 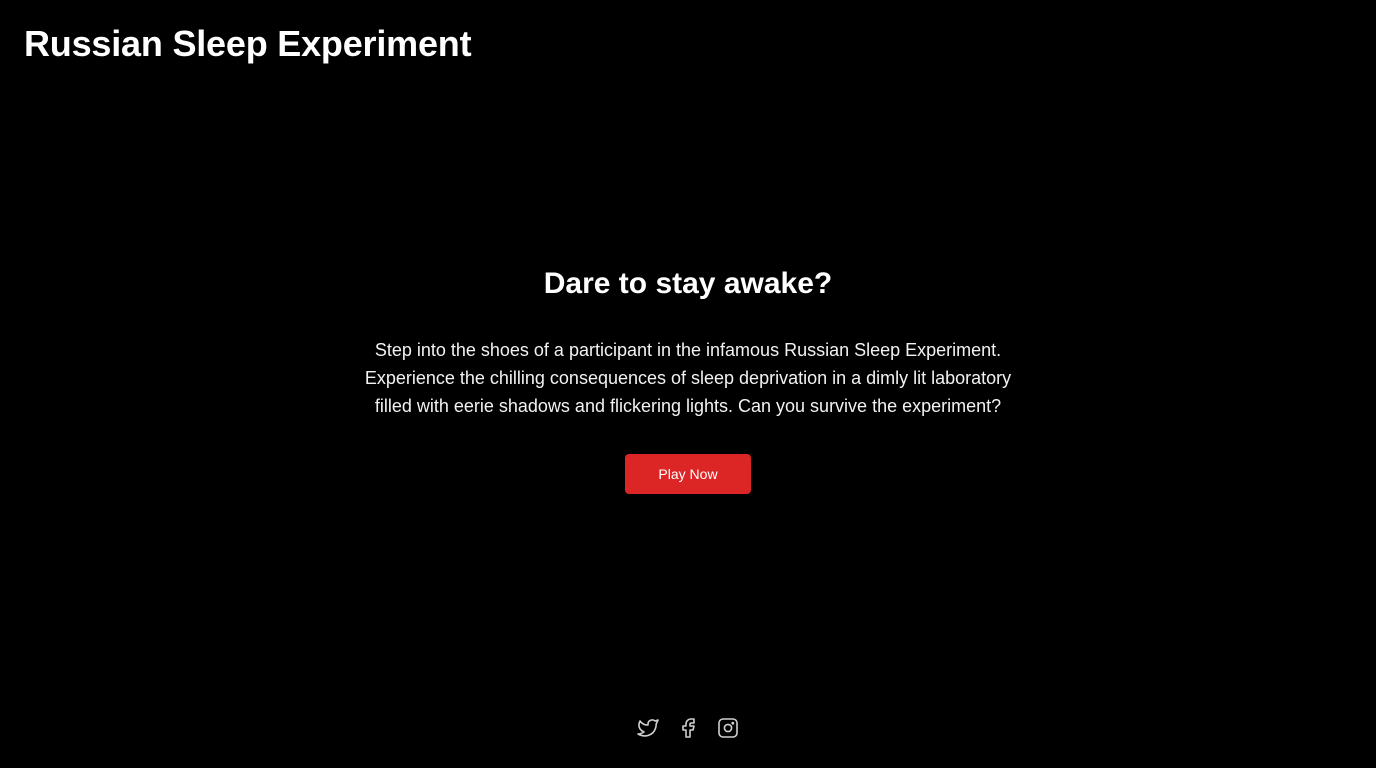 I want to click on instagram-icon, so click(x=728, y=728).